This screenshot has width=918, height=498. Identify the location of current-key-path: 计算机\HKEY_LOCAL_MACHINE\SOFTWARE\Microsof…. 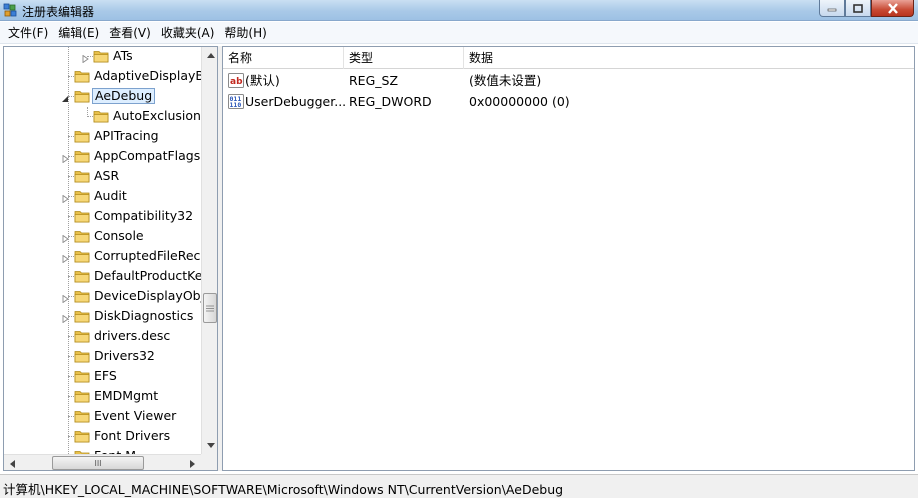
(283, 489).